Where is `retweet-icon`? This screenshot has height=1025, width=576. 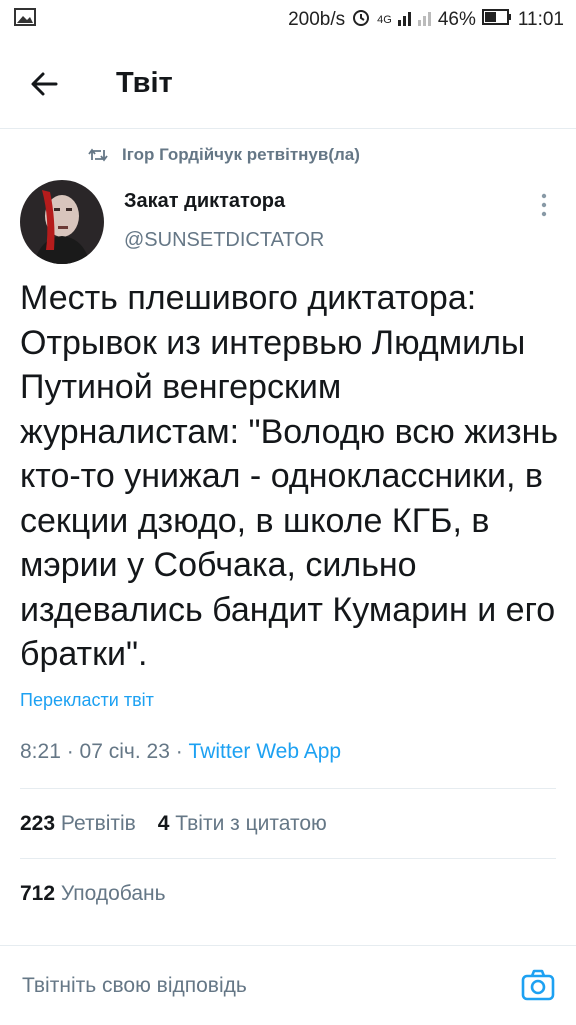 retweet-icon is located at coordinates (98, 155).